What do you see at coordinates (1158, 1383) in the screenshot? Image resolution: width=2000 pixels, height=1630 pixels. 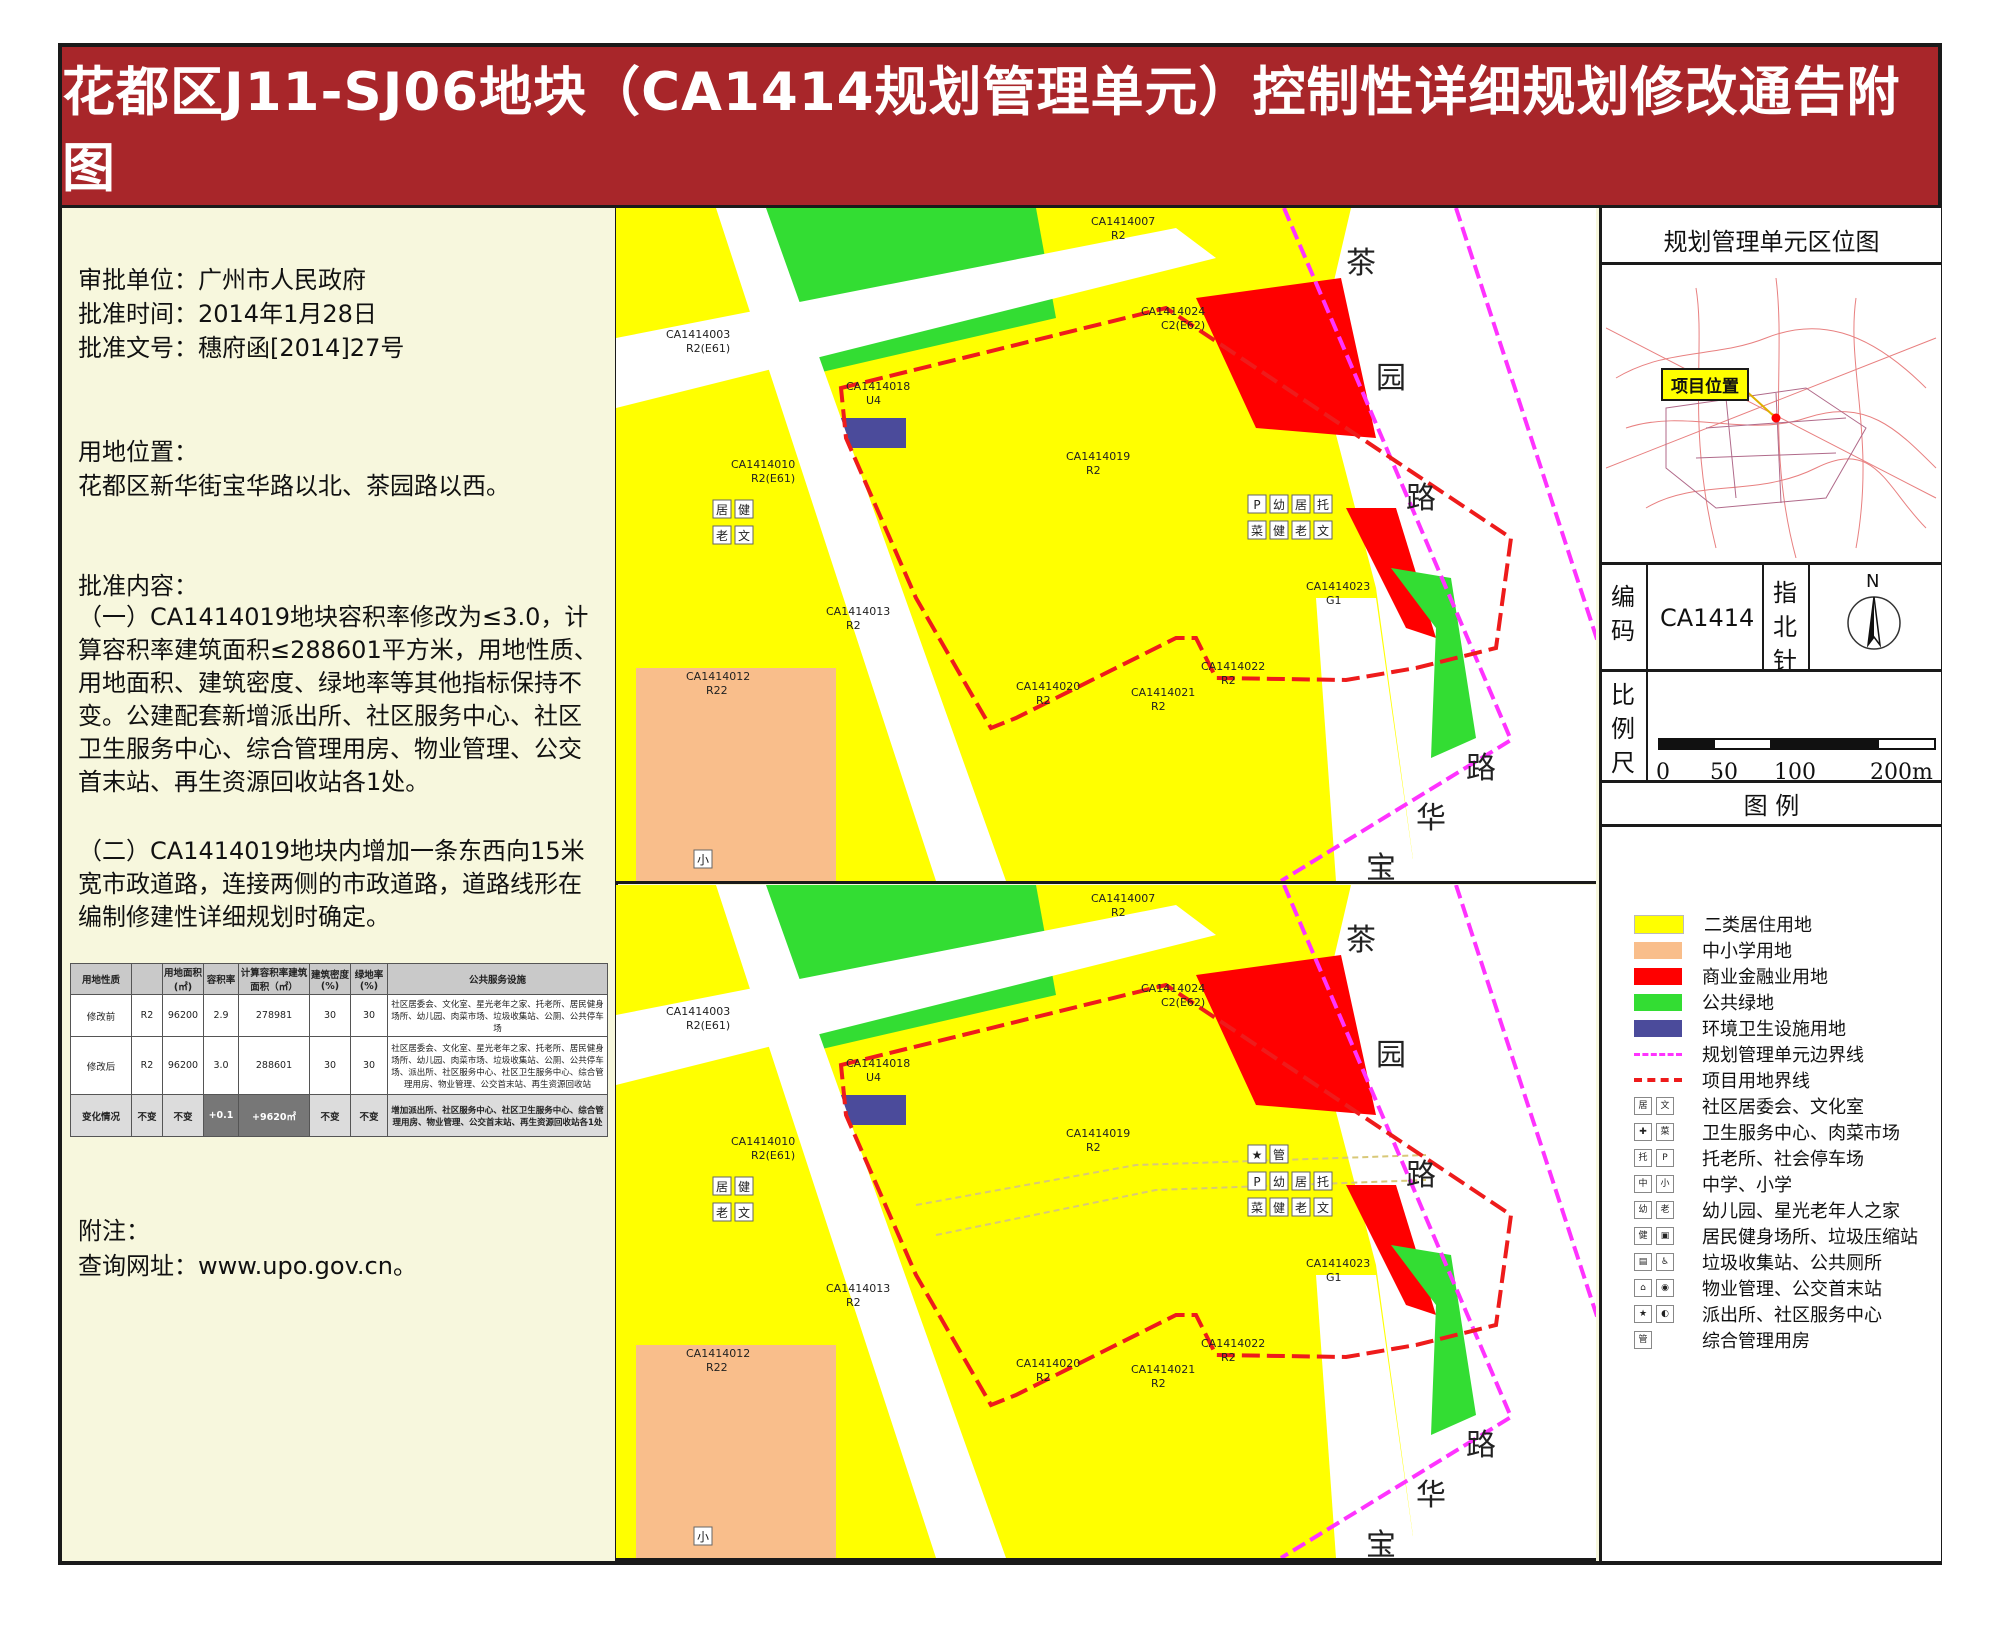 I see `parcel-use-CA1414021: R2` at bounding box center [1158, 1383].